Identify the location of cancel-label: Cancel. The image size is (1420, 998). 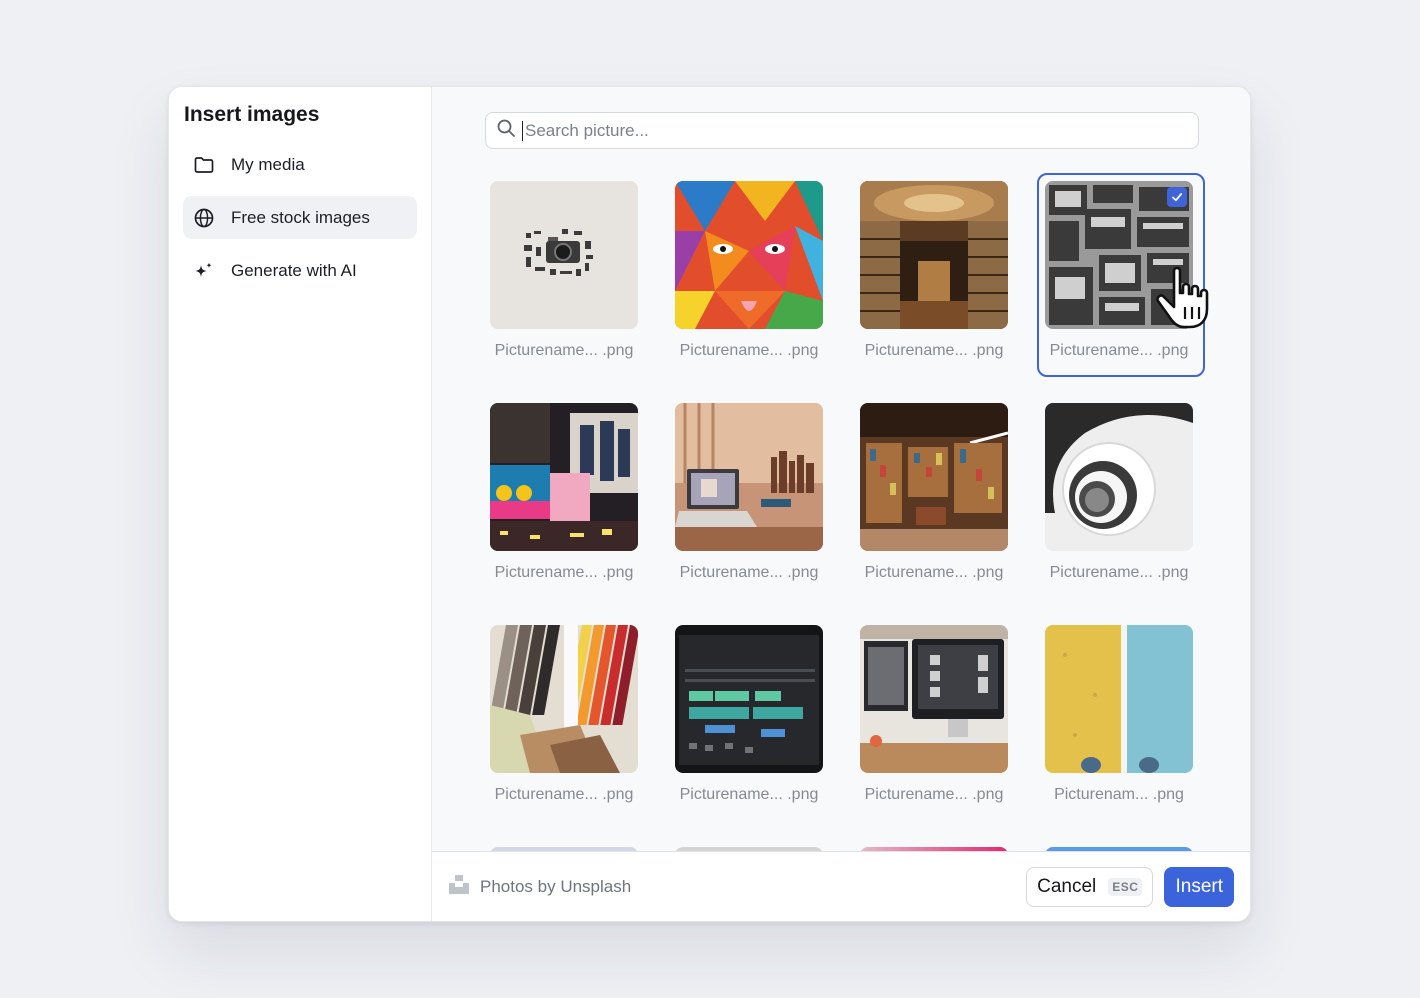
(1067, 886).